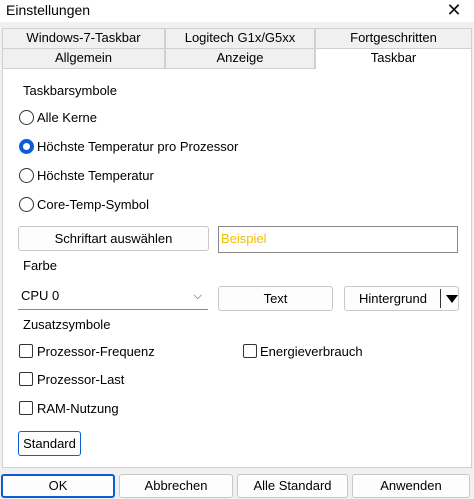  I want to click on section-taskbar-icons-label: Taskbarsymbole, so click(70, 90).